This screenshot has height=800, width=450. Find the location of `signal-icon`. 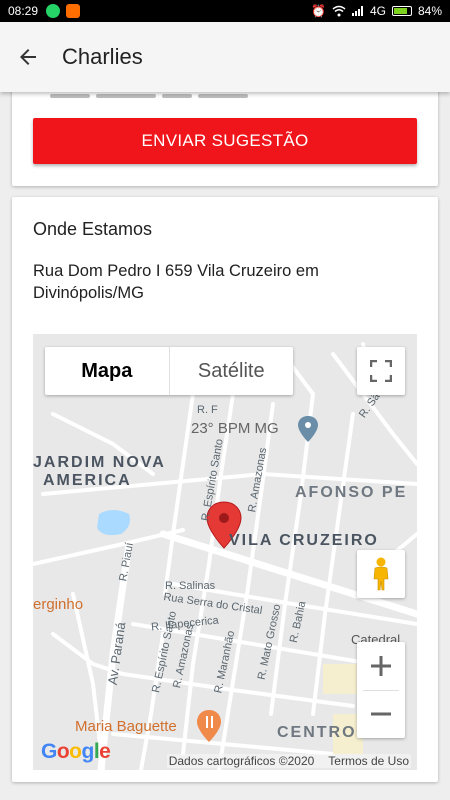

signal-icon is located at coordinates (357, 11).